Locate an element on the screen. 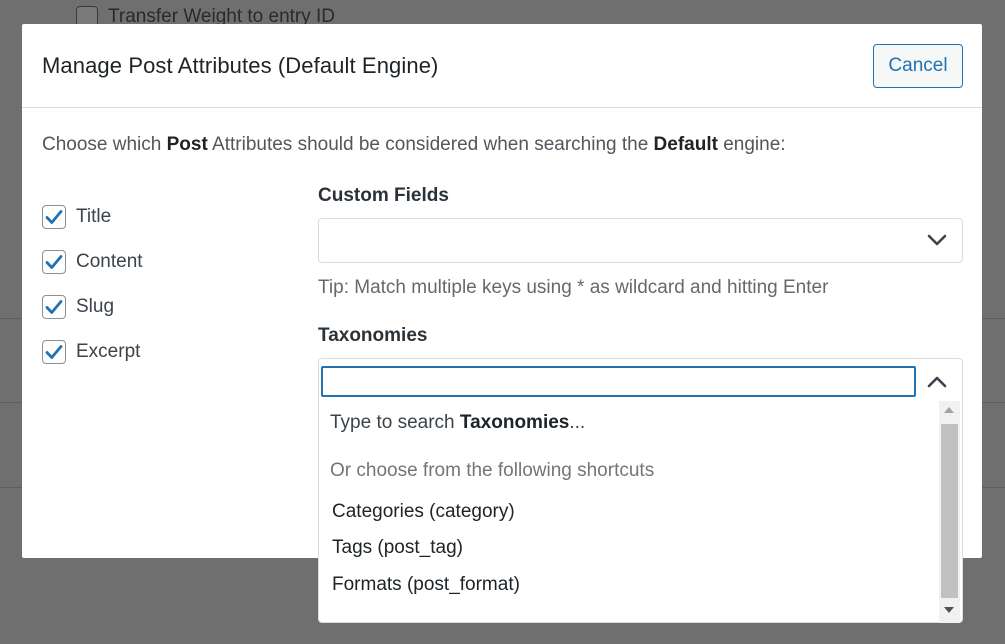 The height and width of the screenshot is (644, 1005). title-checkbox is located at coordinates (54, 216).